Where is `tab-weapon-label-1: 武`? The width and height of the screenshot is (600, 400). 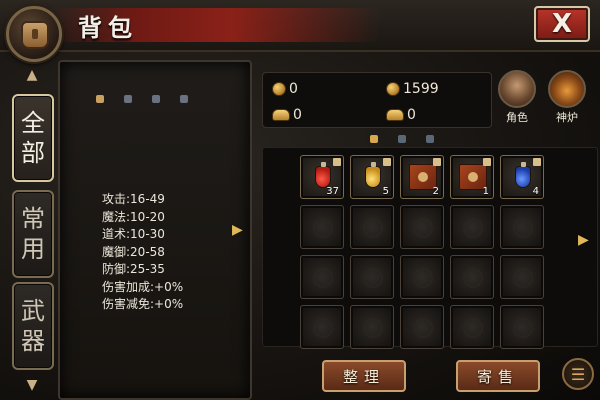 tab-weapon-label-1: 武 is located at coordinates (33, 311).